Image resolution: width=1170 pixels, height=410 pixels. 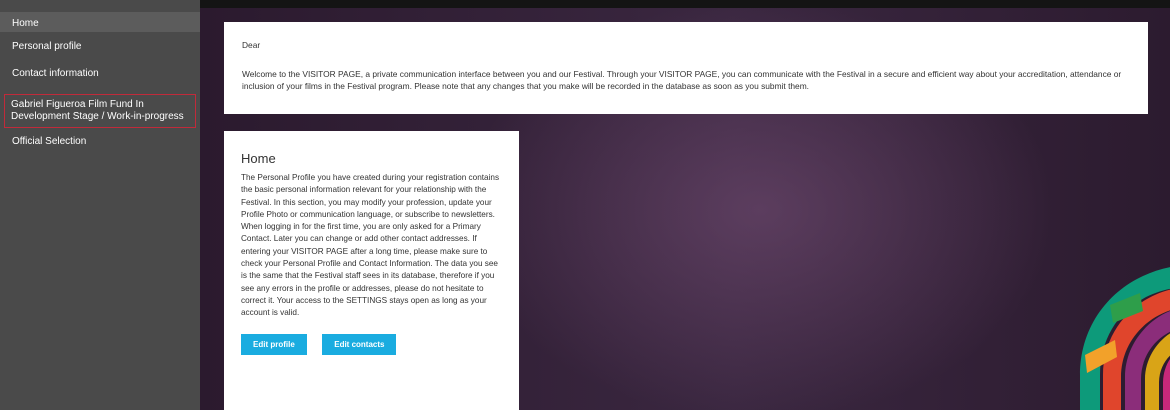 I want to click on edit-contacts-button: Edit contacts, so click(x=359, y=344).